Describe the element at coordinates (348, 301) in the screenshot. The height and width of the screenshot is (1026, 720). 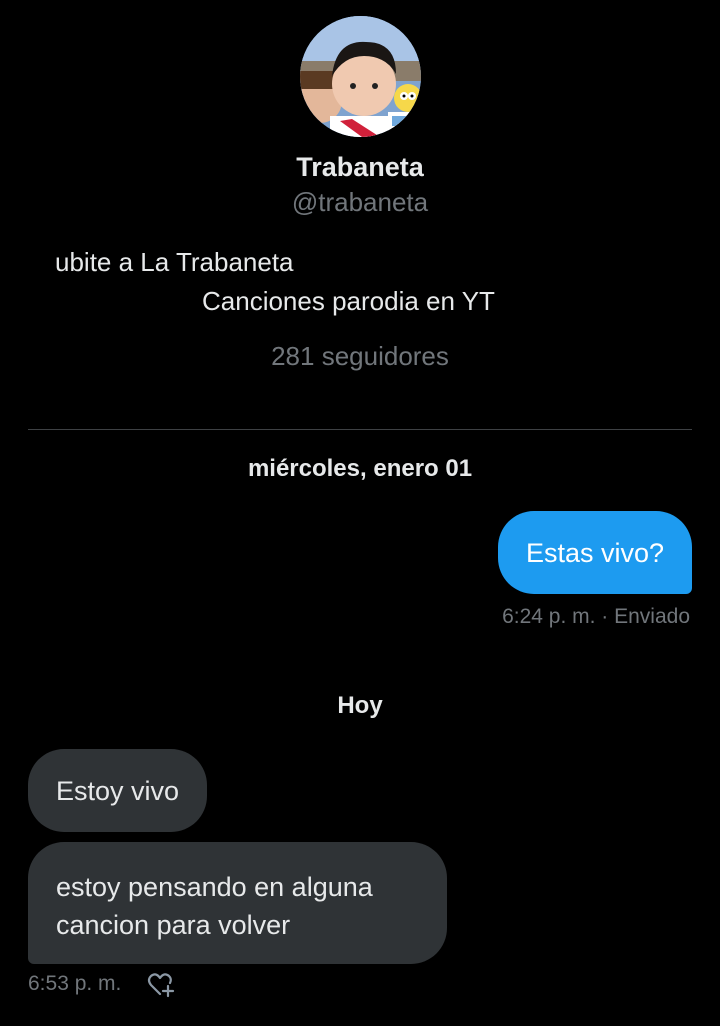
I see `profile-bio-line-2: Canciones parodia en YT` at that location.